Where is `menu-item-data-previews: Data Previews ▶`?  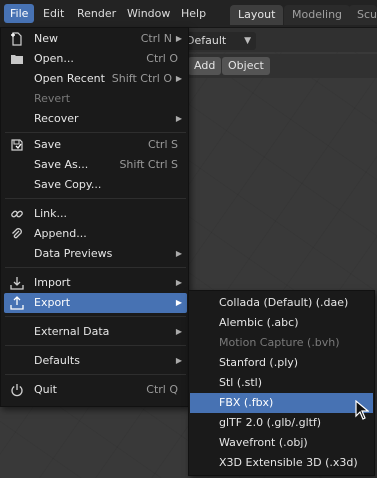 menu-item-data-previews: Data Previews ▶ is located at coordinates (95, 254).